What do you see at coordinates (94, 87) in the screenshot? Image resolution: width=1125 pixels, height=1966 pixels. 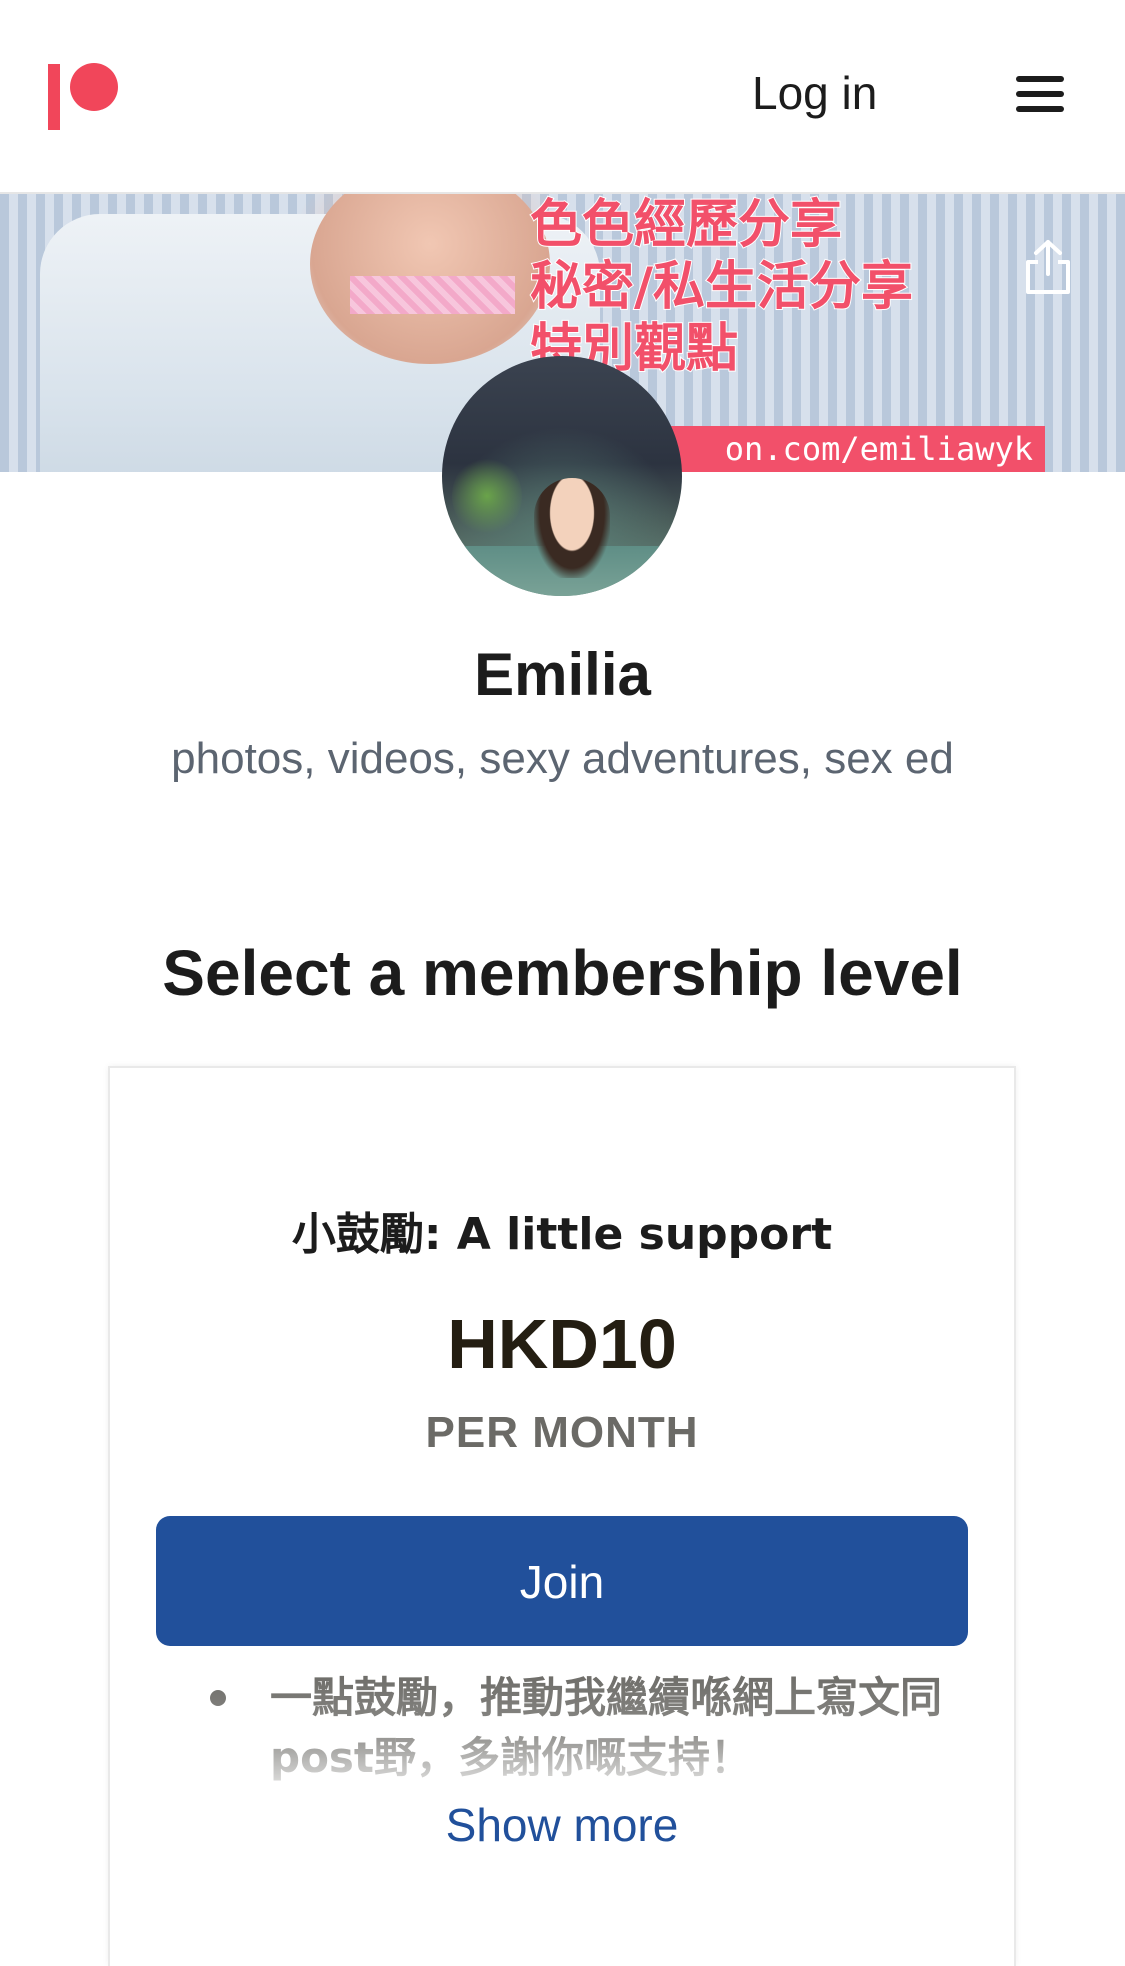 I see `logo-circle` at bounding box center [94, 87].